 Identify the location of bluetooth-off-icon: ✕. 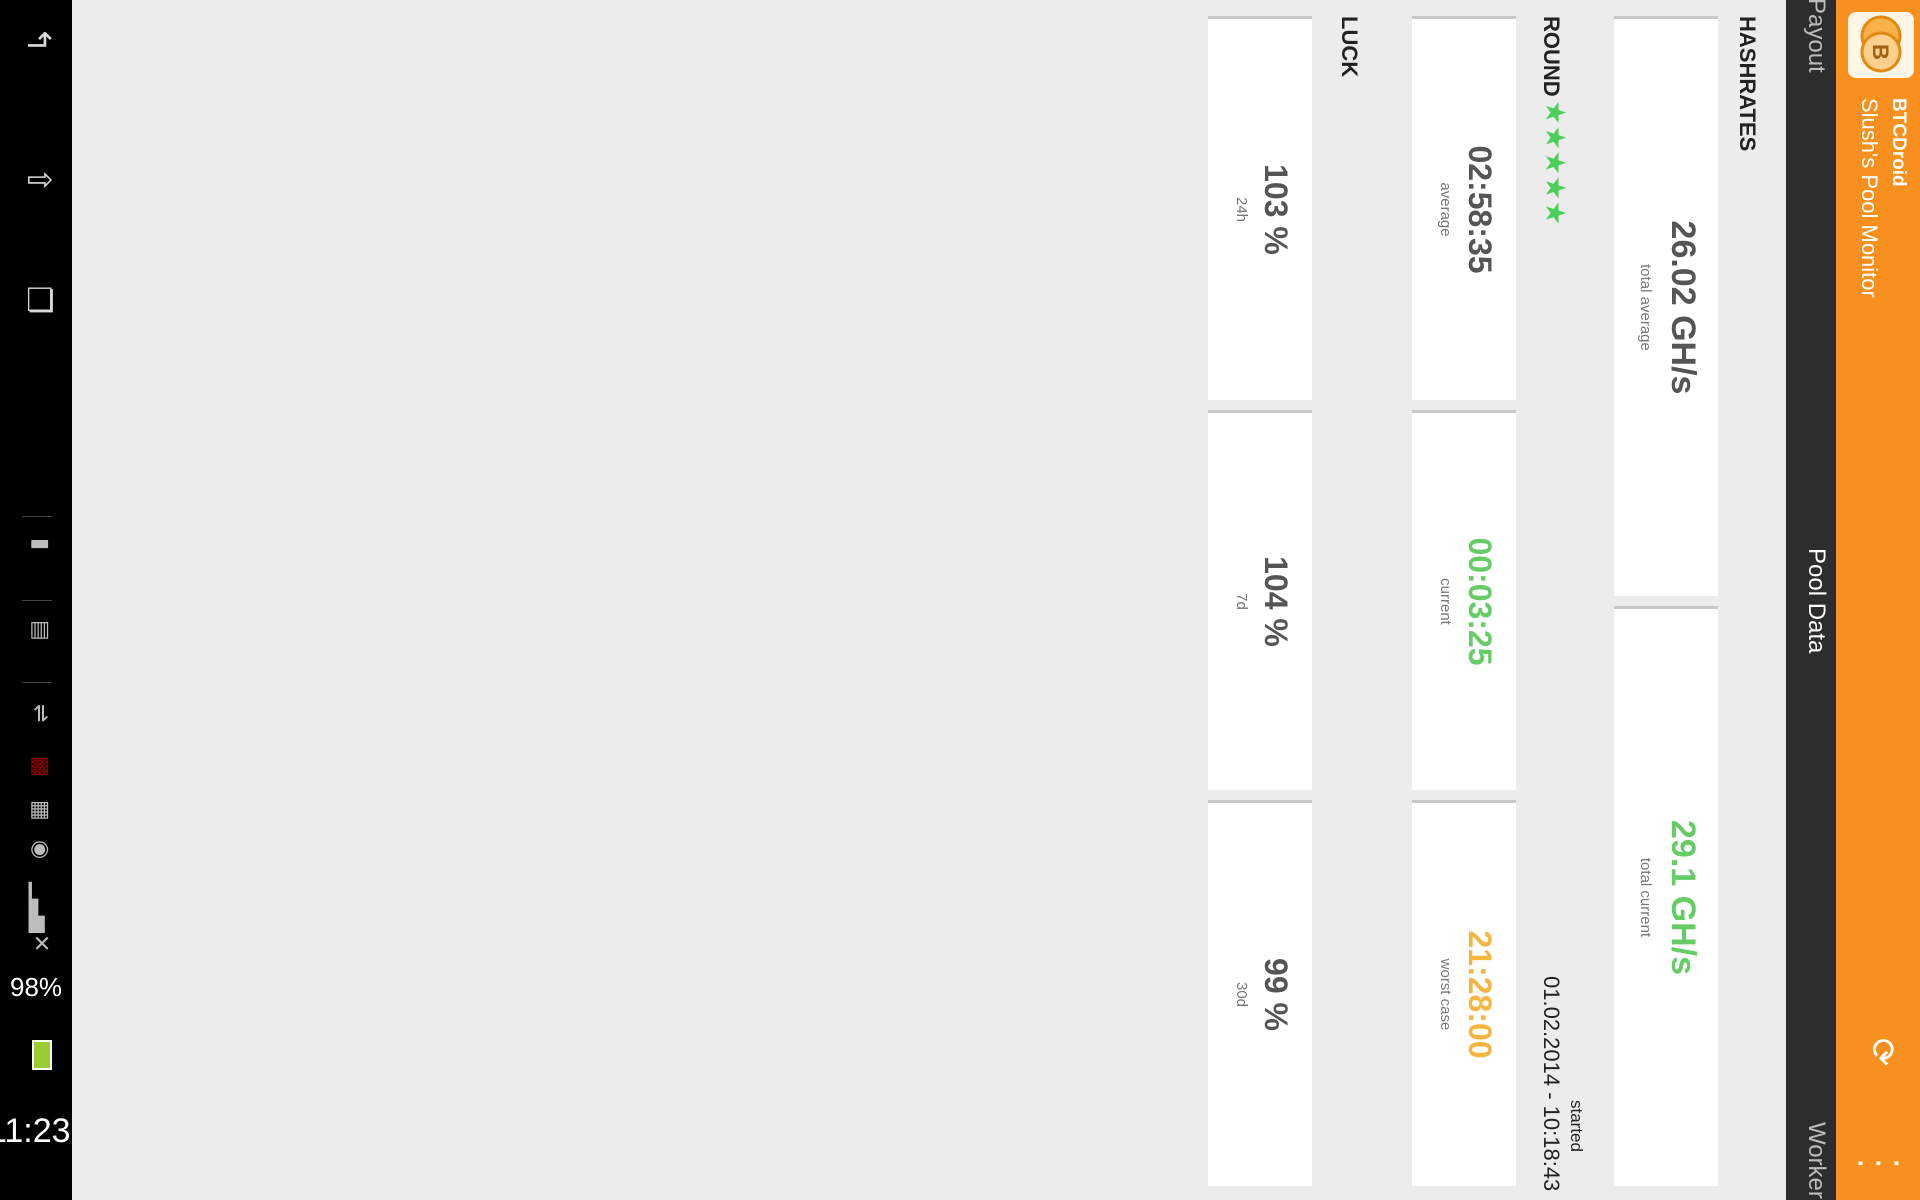
(41, 943).